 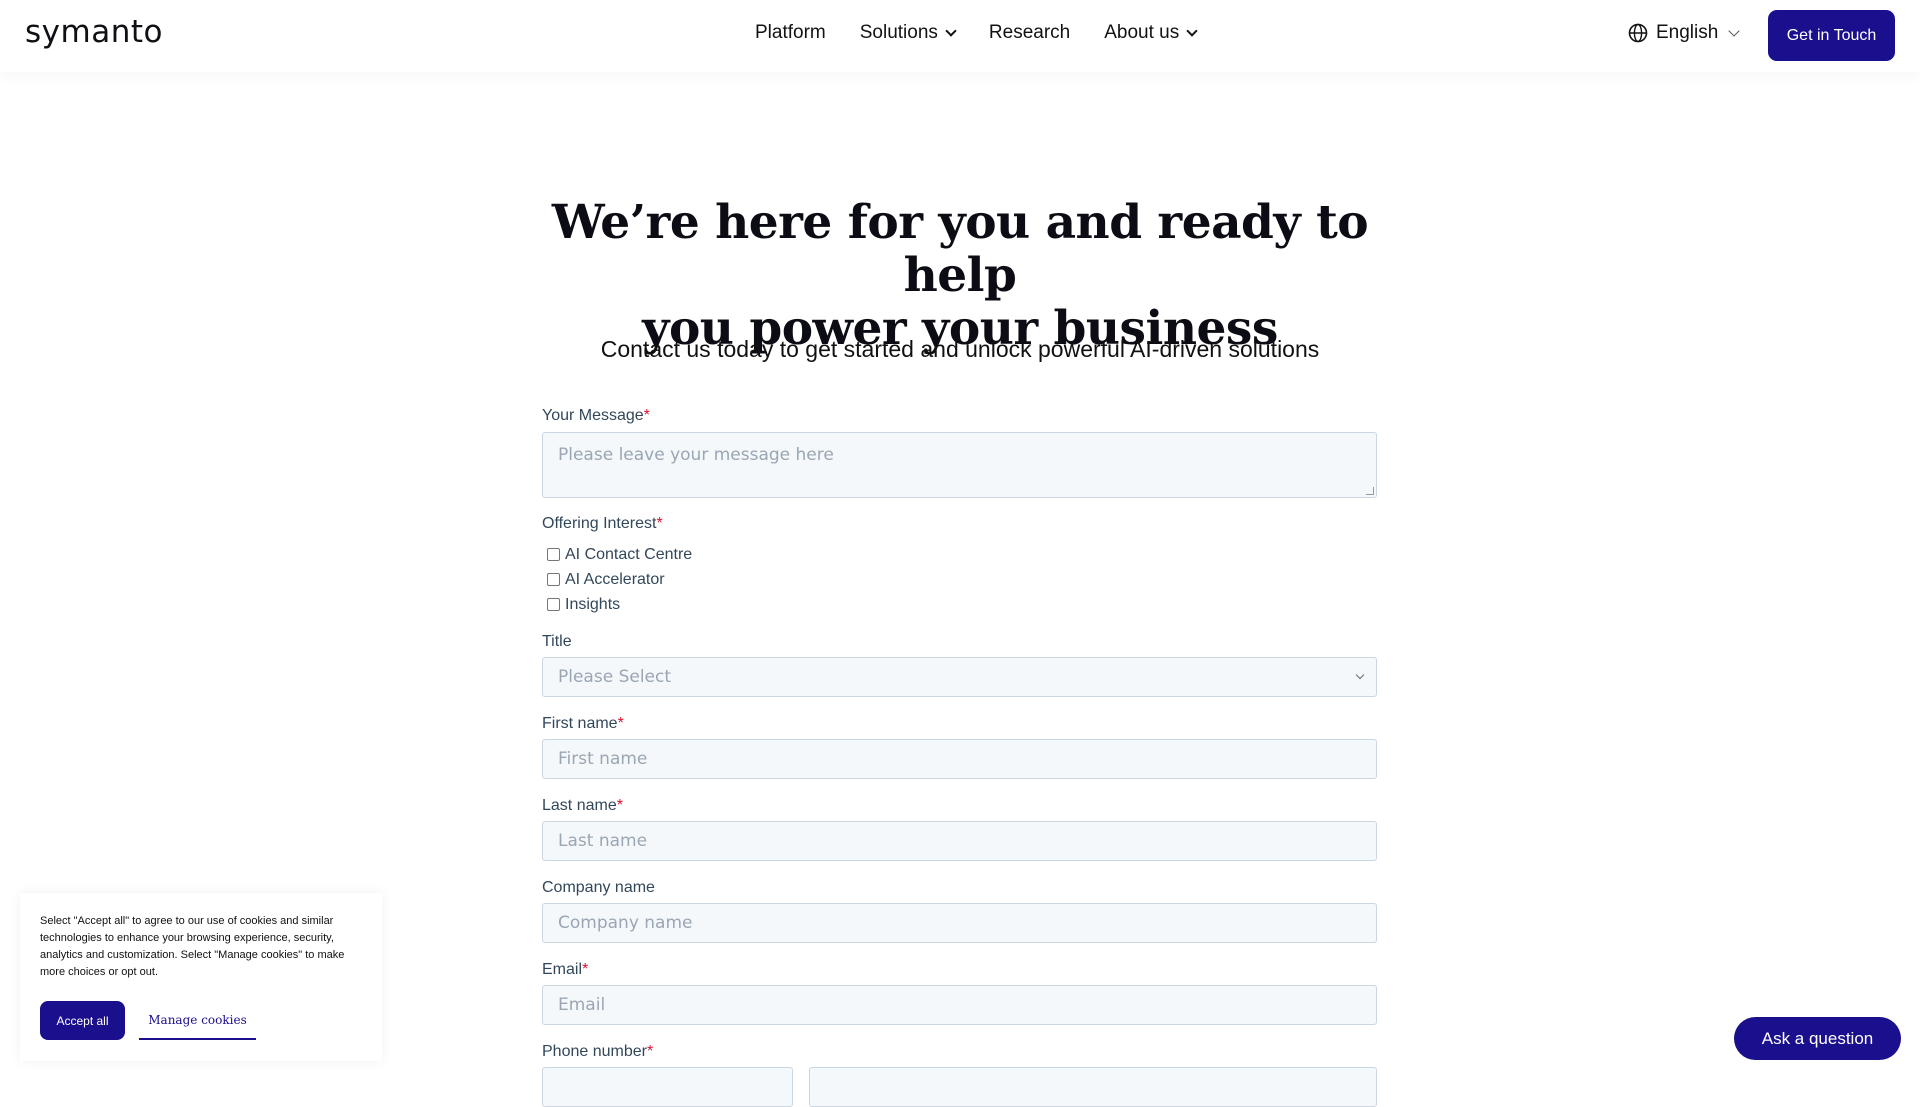 I want to click on message-label: Your Message*, so click(x=596, y=416).